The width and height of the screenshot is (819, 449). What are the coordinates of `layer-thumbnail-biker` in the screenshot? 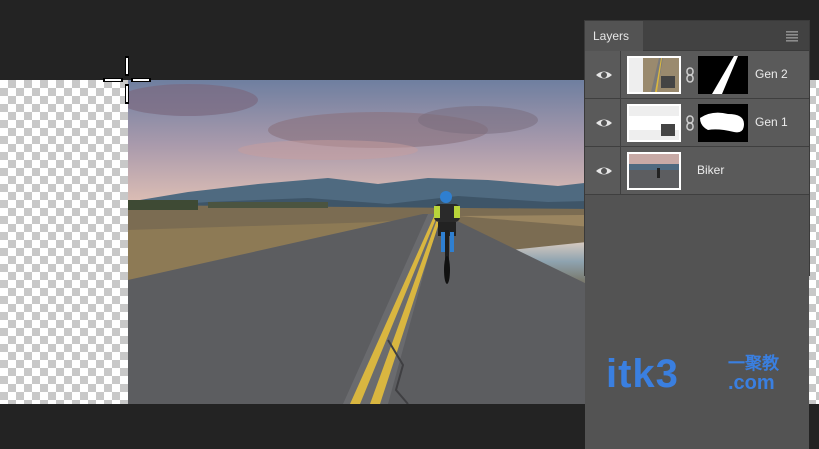 It's located at (654, 171).